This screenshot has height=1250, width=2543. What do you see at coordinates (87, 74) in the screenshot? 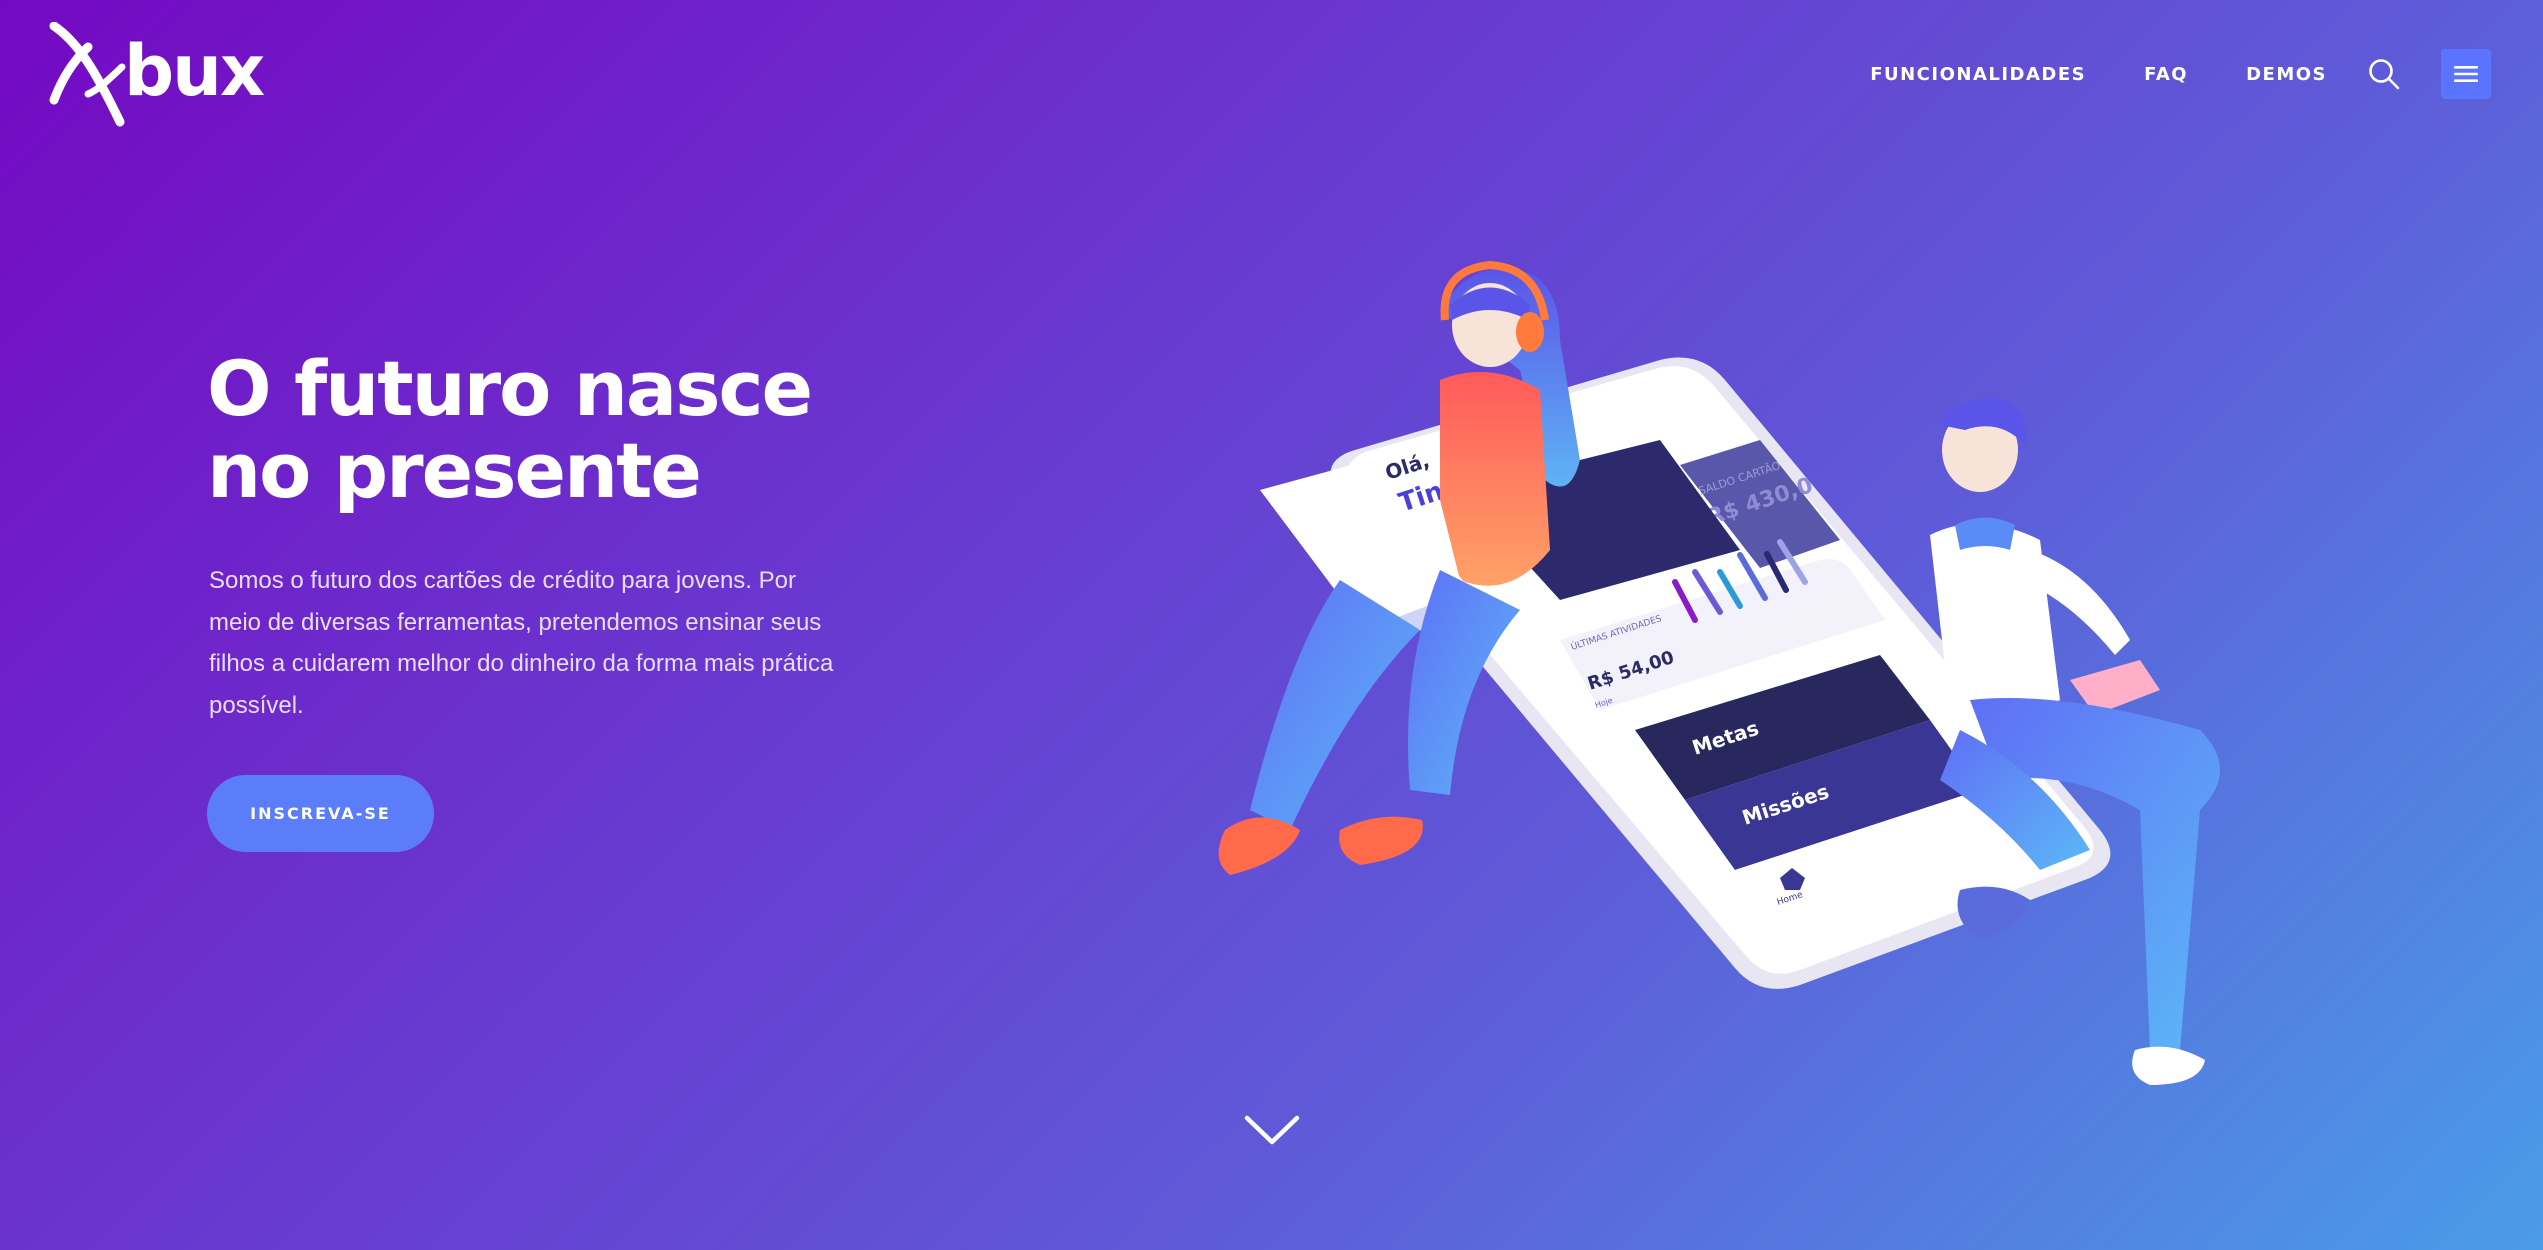
I see `bux-logo-mark-icon` at bounding box center [87, 74].